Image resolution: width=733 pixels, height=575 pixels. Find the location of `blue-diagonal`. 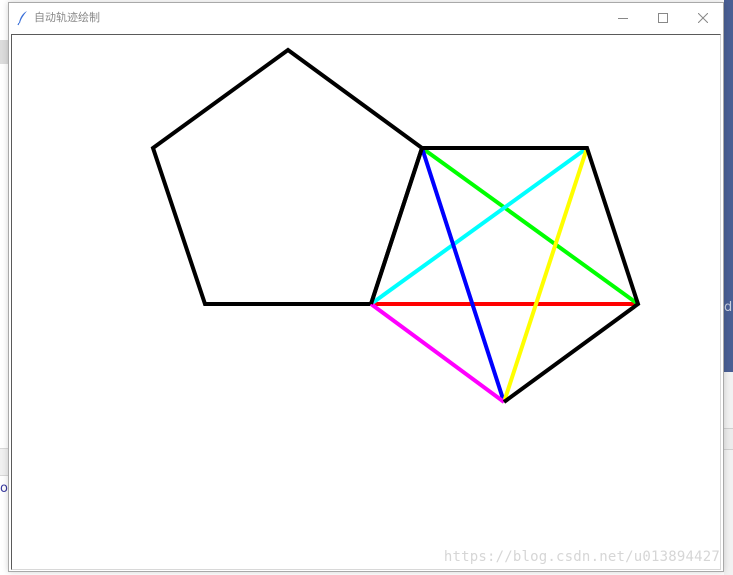

blue-diagonal is located at coordinates (463, 275).